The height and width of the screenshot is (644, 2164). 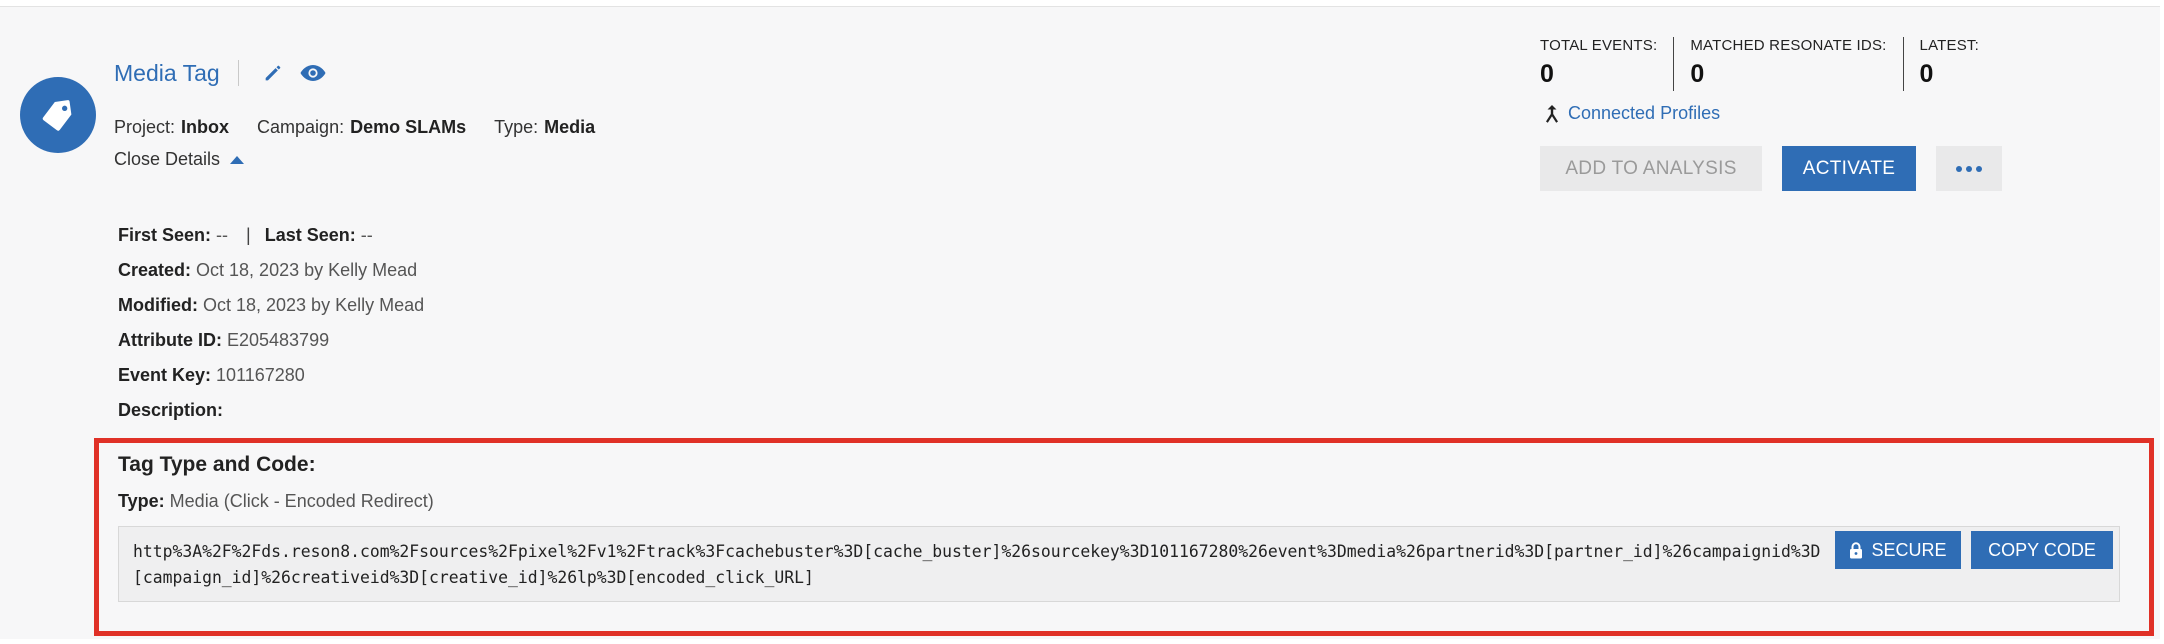 I want to click on add-to-analysis-button: ADD TO ANALYSIS, so click(x=1651, y=168).